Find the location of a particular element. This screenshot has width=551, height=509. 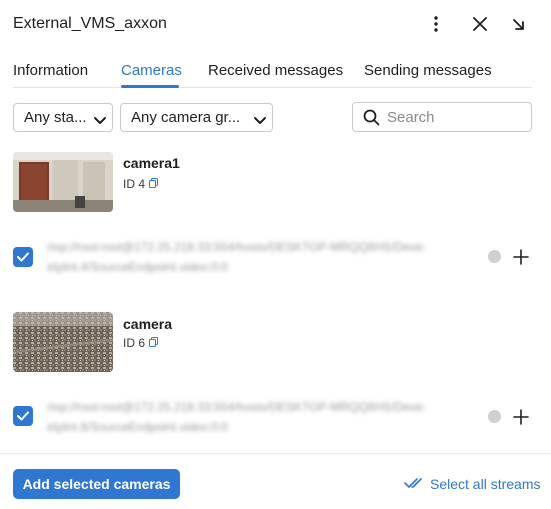

search-input is located at coordinates (457, 117).